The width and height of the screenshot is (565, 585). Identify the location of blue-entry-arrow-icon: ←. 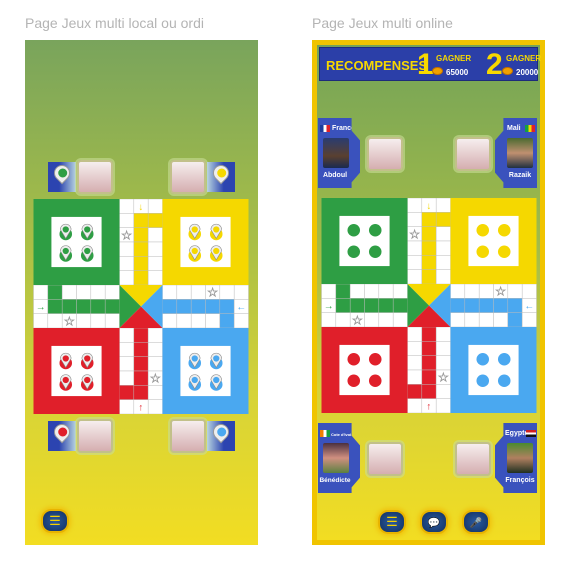
(241, 307).